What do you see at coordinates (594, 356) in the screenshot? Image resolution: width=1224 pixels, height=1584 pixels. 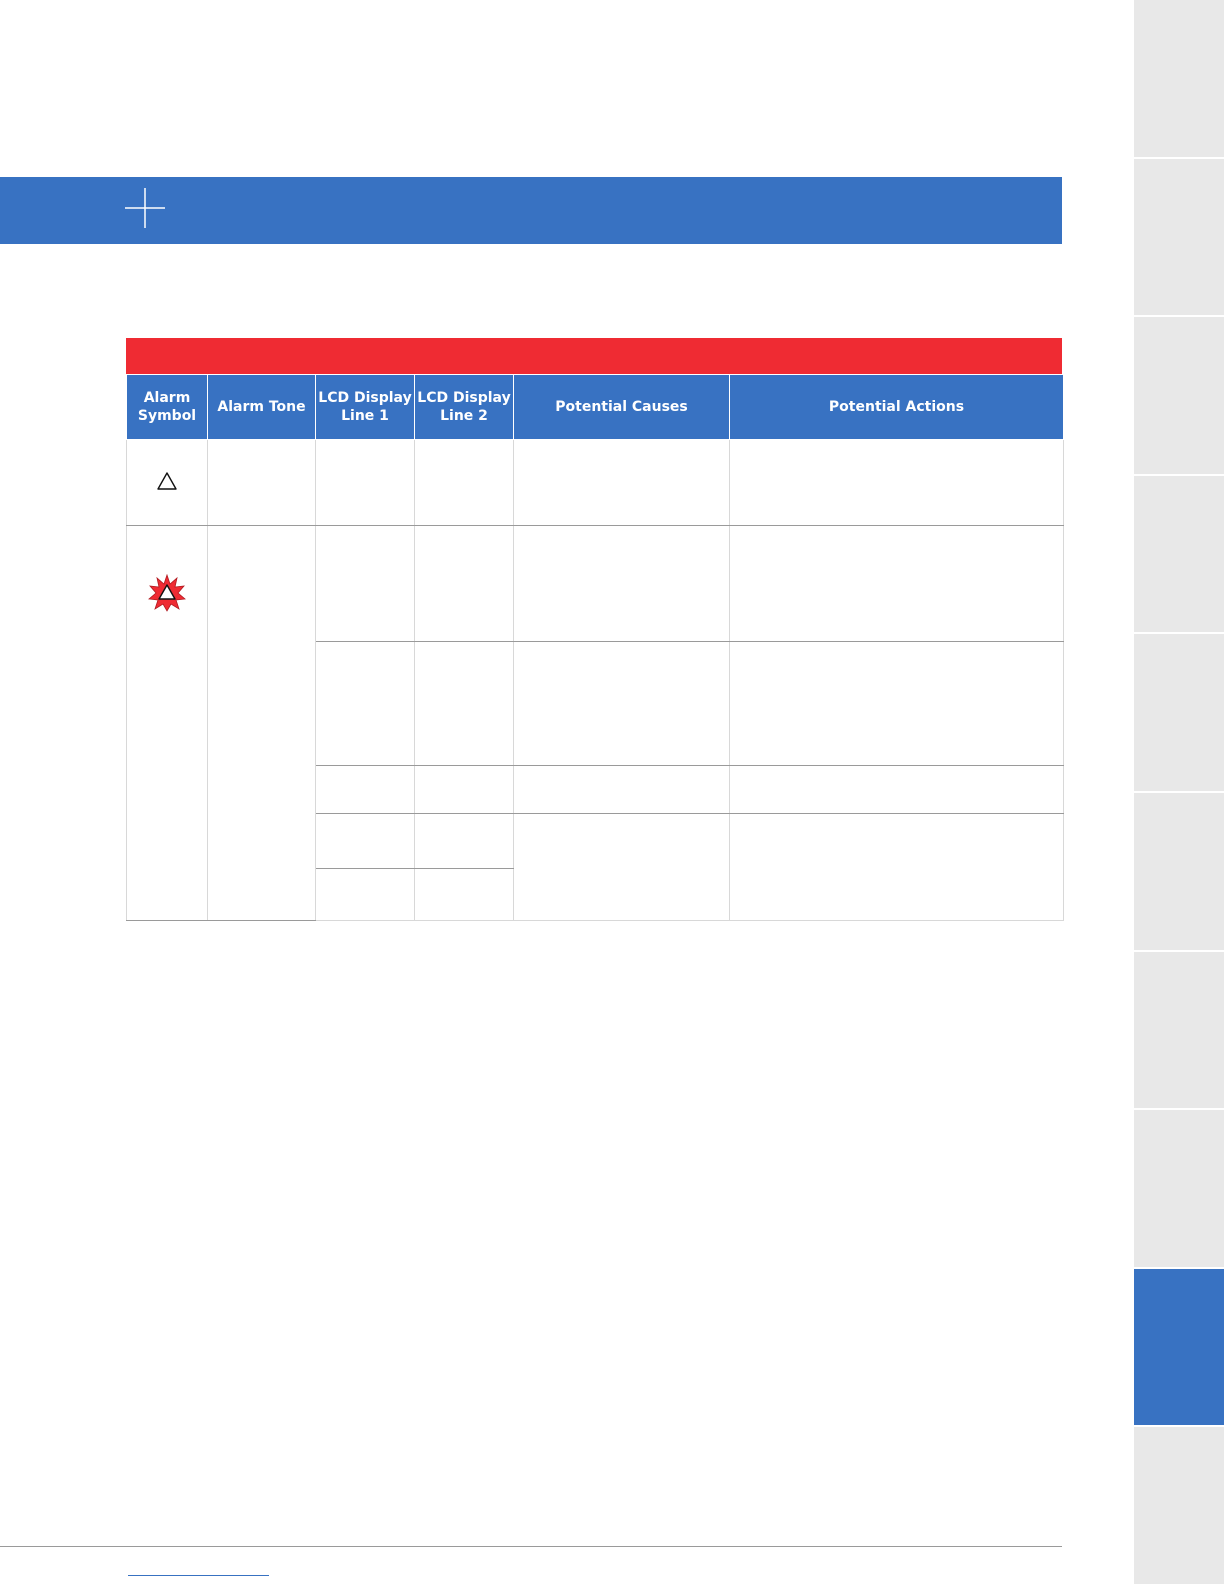 I see `alarm-category-bar` at bounding box center [594, 356].